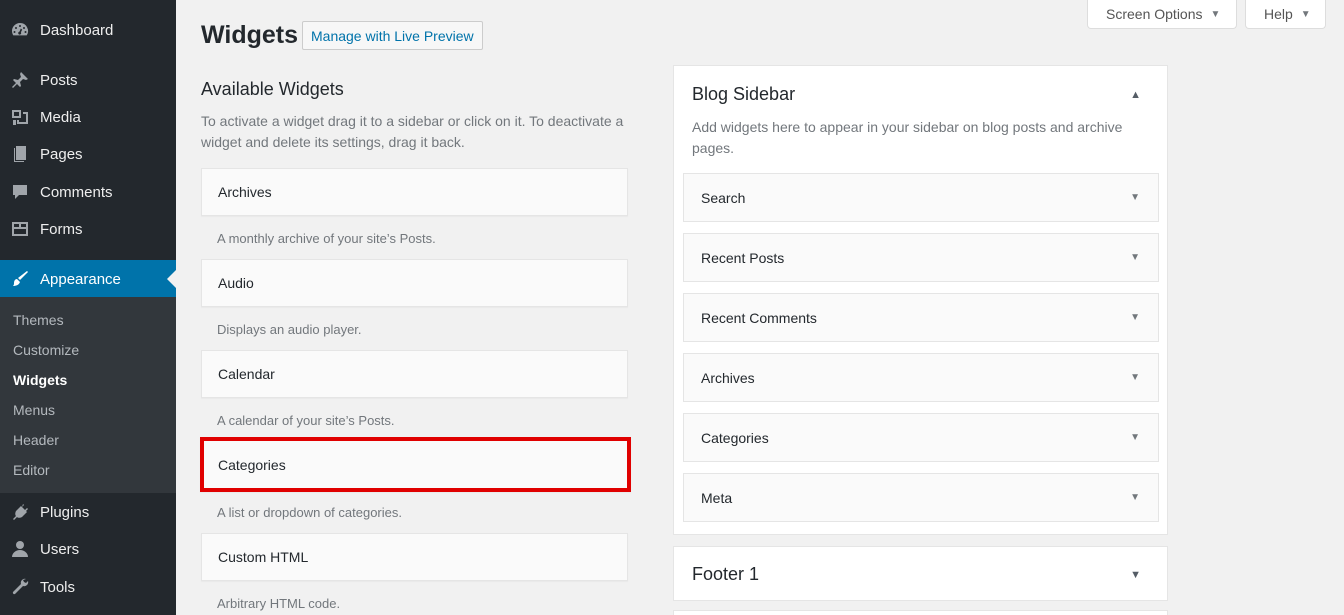  I want to click on submenu-editor: Editor, so click(31, 470).